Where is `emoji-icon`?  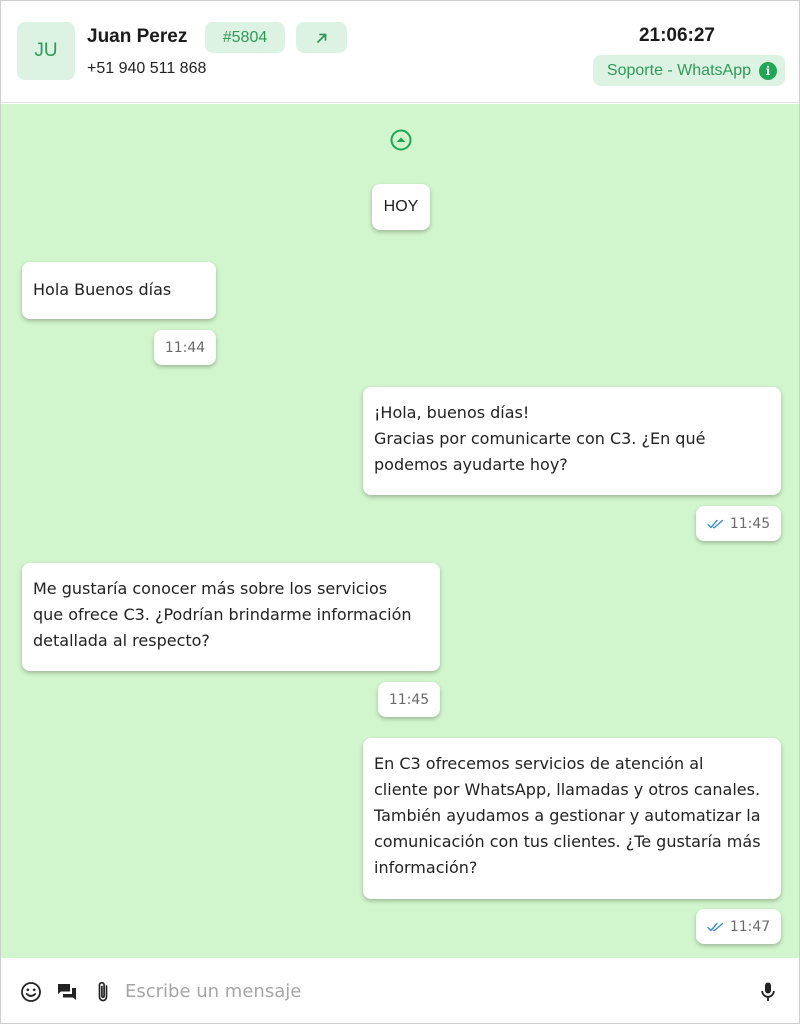 emoji-icon is located at coordinates (31, 992).